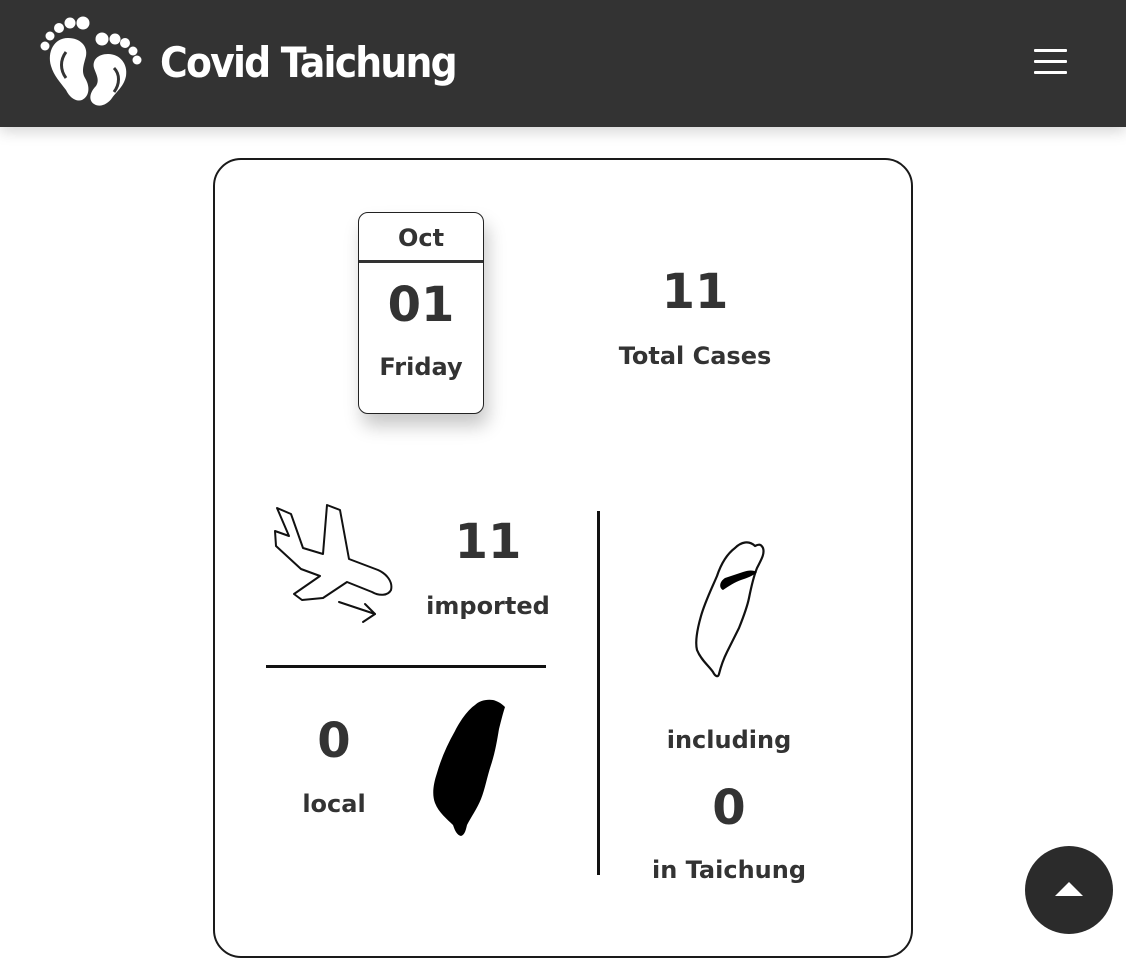 The width and height of the screenshot is (1126, 958). What do you see at coordinates (469, 767) in the screenshot?
I see `taiwan-map-icon` at bounding box center [469, 767].